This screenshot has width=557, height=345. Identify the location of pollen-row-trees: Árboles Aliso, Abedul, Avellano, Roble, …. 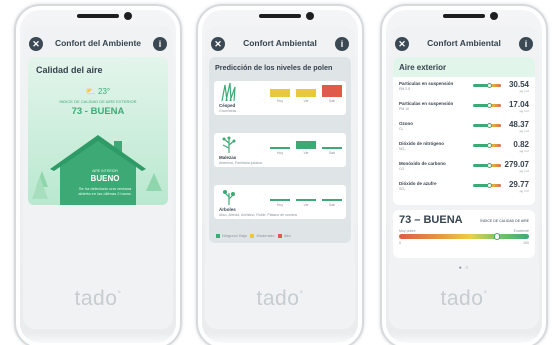
(280, 202).